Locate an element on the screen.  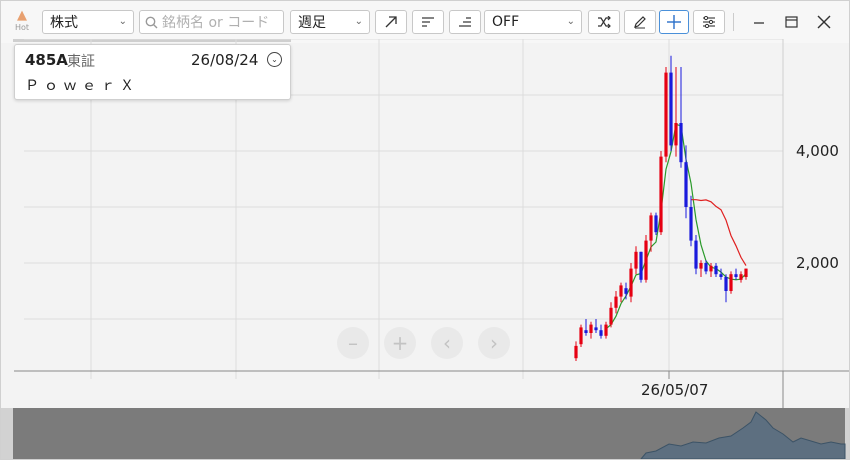
hot-button: ▲ Hot is located at coordinates (22, 23).